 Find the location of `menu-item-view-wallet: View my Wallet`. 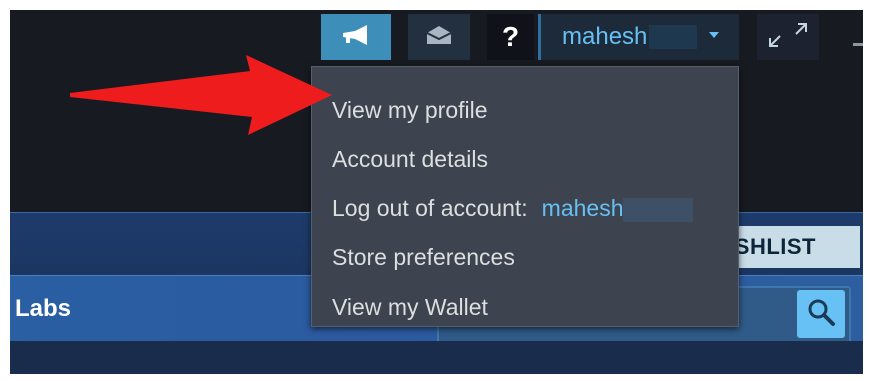

menu-item-view-wallet: View my Wallet is located at coordinates (410, 307).